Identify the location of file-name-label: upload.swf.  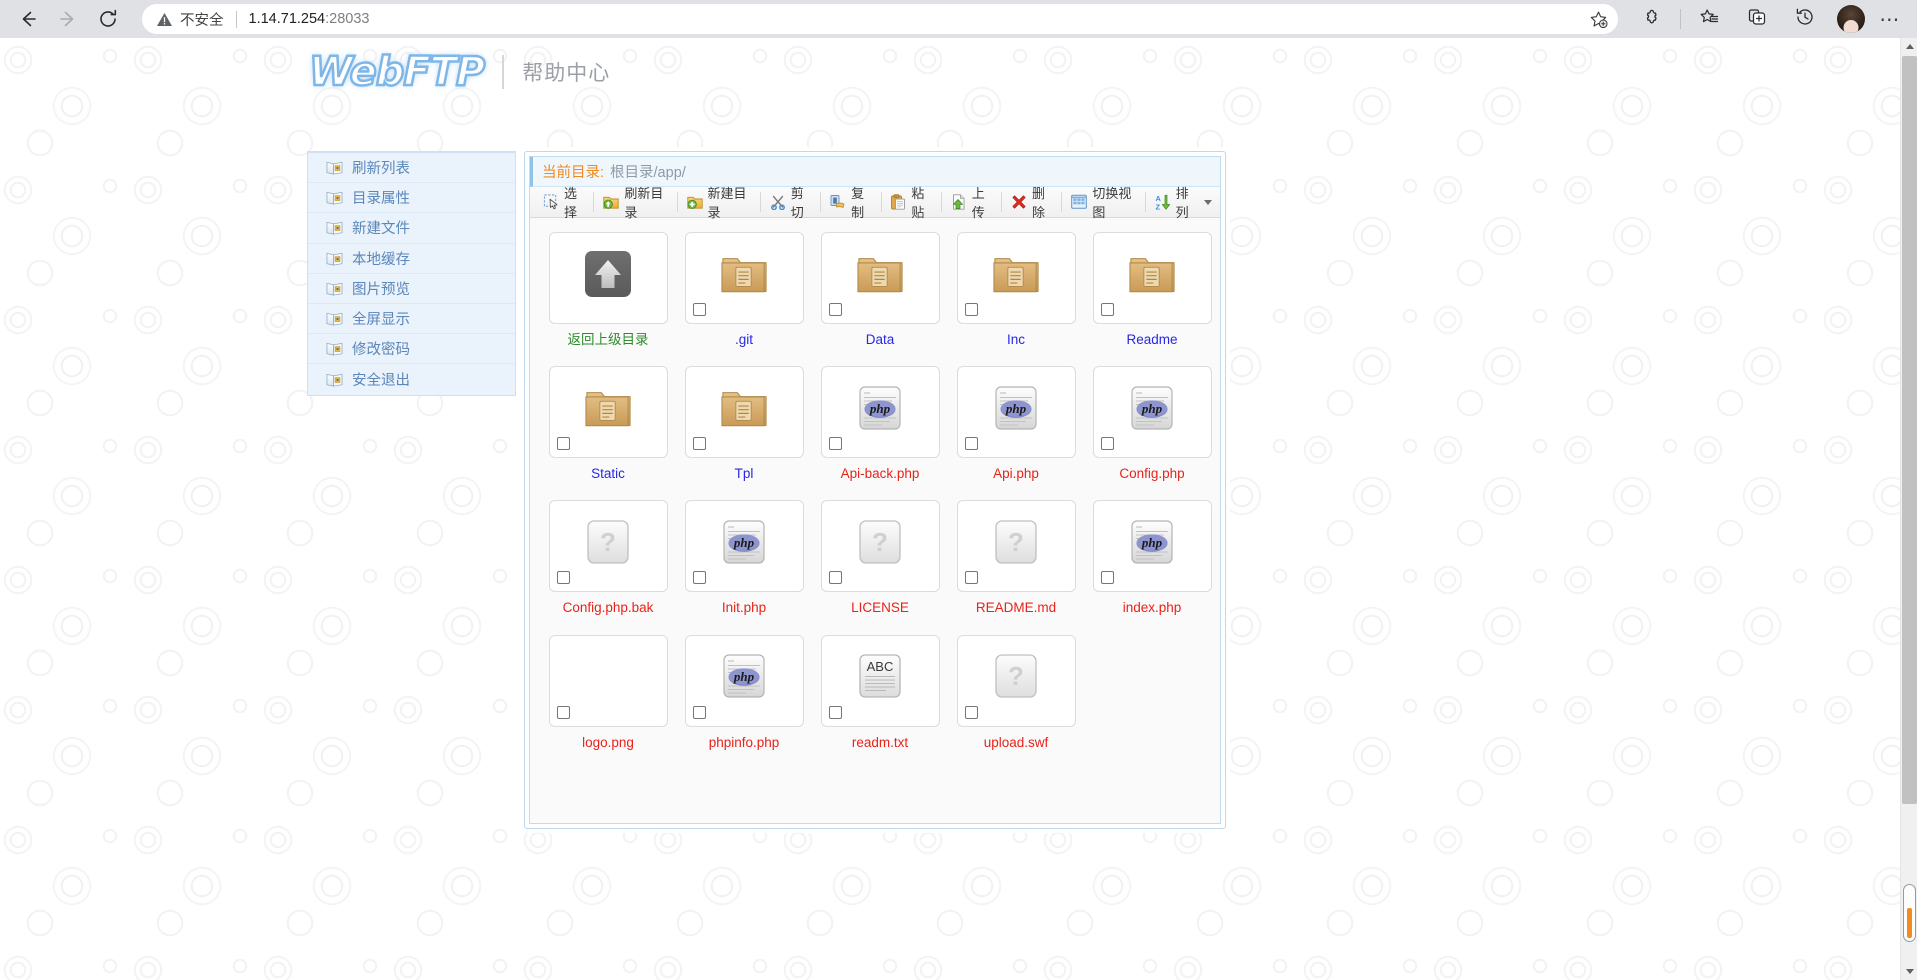
(1016, 743).